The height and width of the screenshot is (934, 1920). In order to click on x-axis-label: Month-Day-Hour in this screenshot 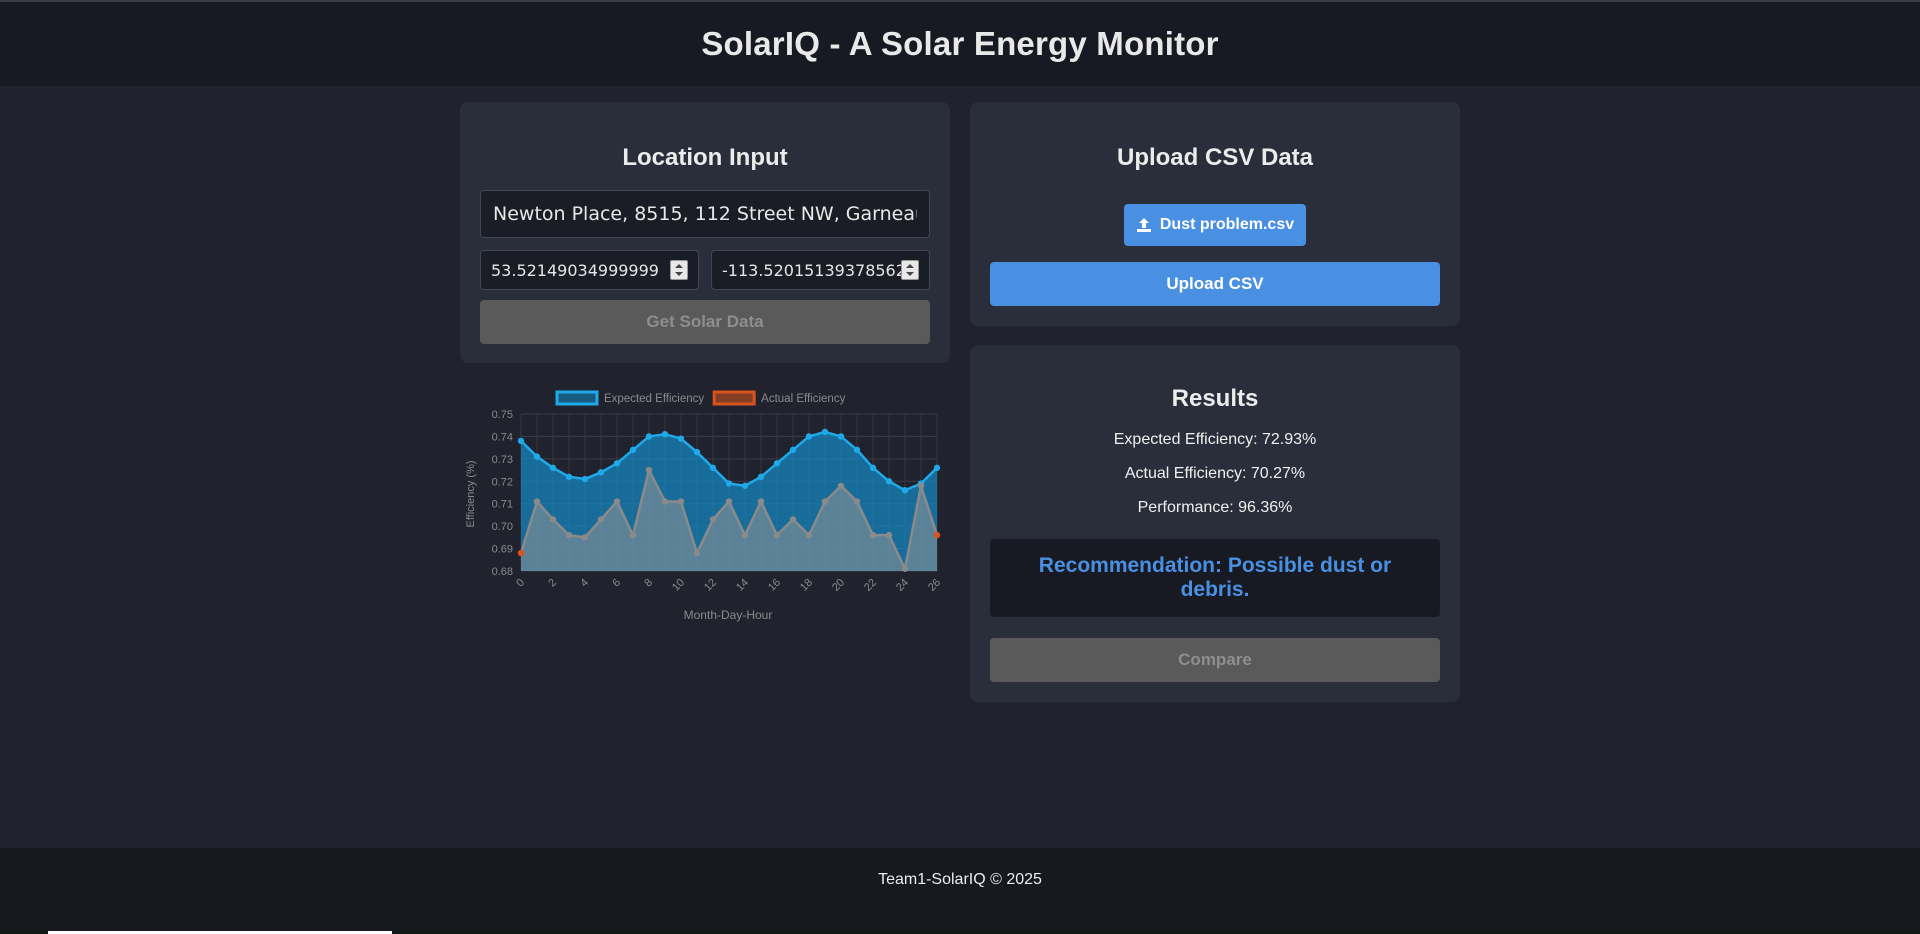, I will do `click(728, 615)`.